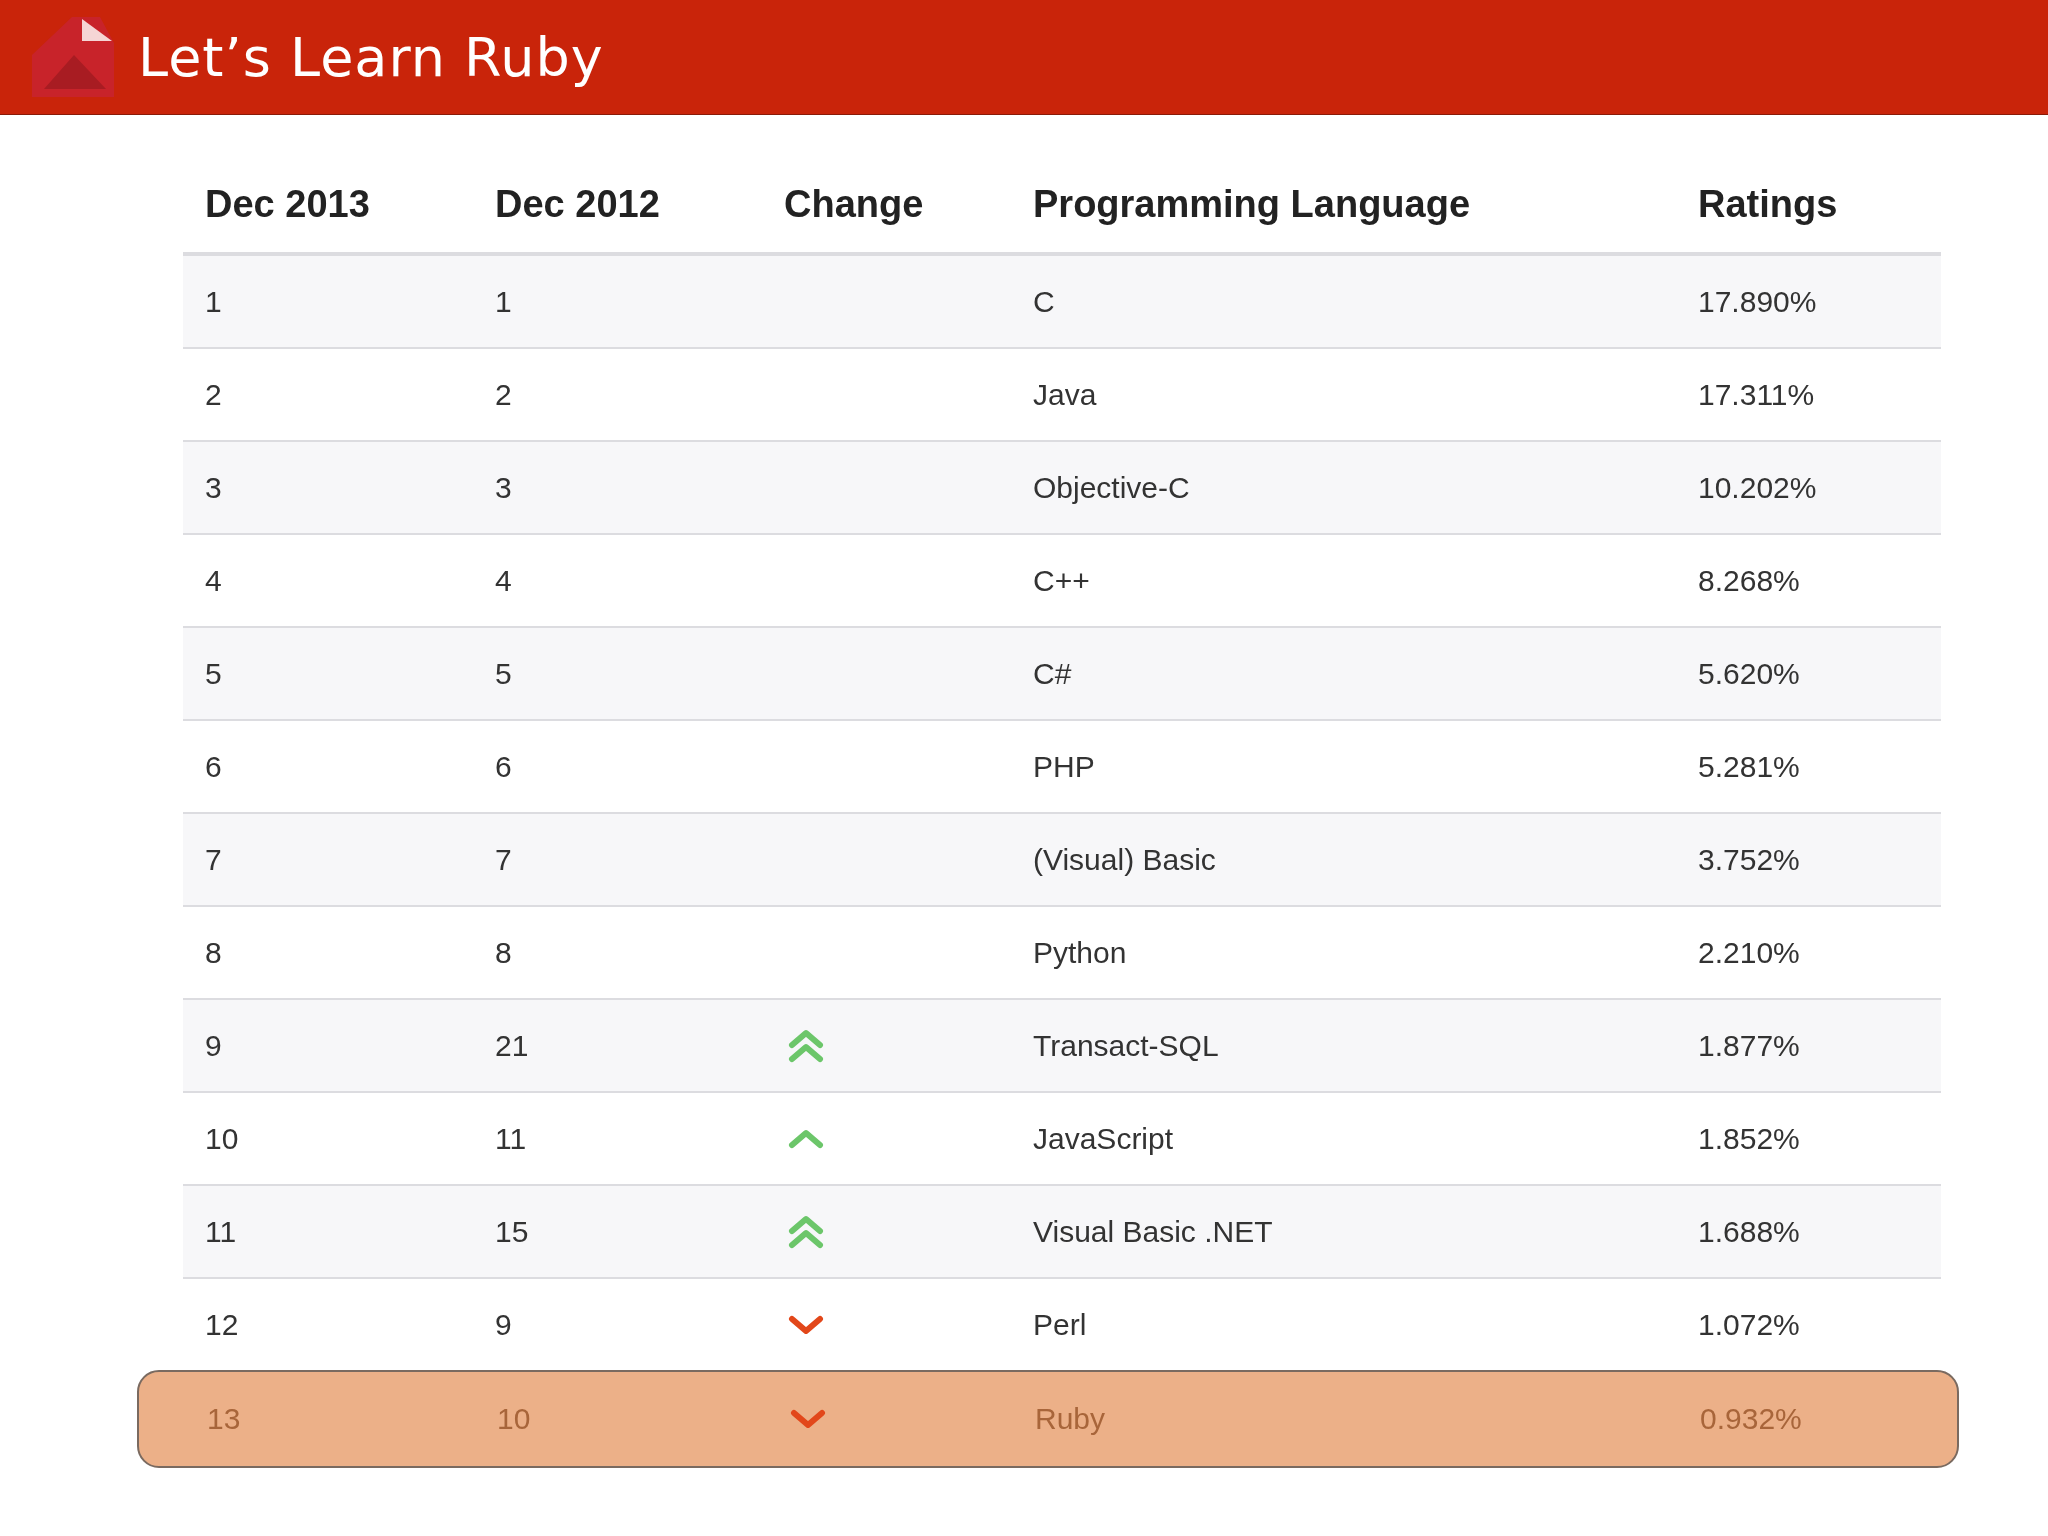  What do you see at coordinates (1749, 580) in the screenshot?
I see `table-cell-text: 8.268%` at bounding box center [1749, 580].